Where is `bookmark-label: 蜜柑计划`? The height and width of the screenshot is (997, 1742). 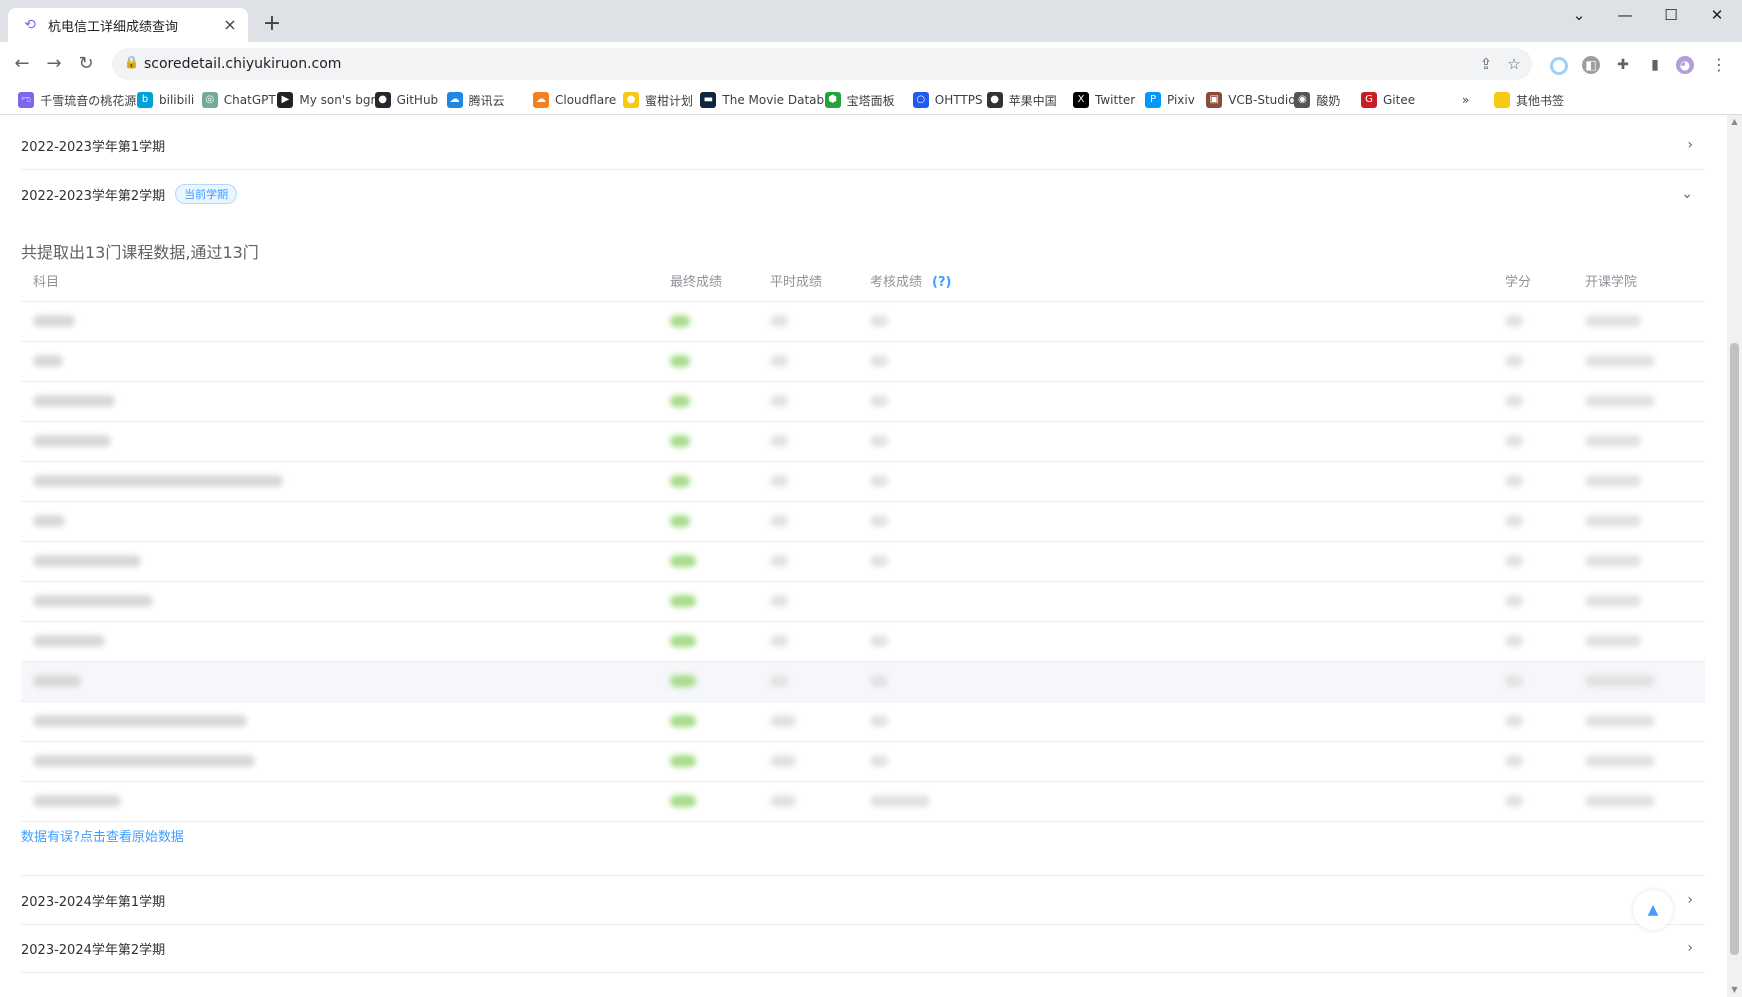 bookmark-label: 蜜柑计划 is located at coordinates (669, 100).